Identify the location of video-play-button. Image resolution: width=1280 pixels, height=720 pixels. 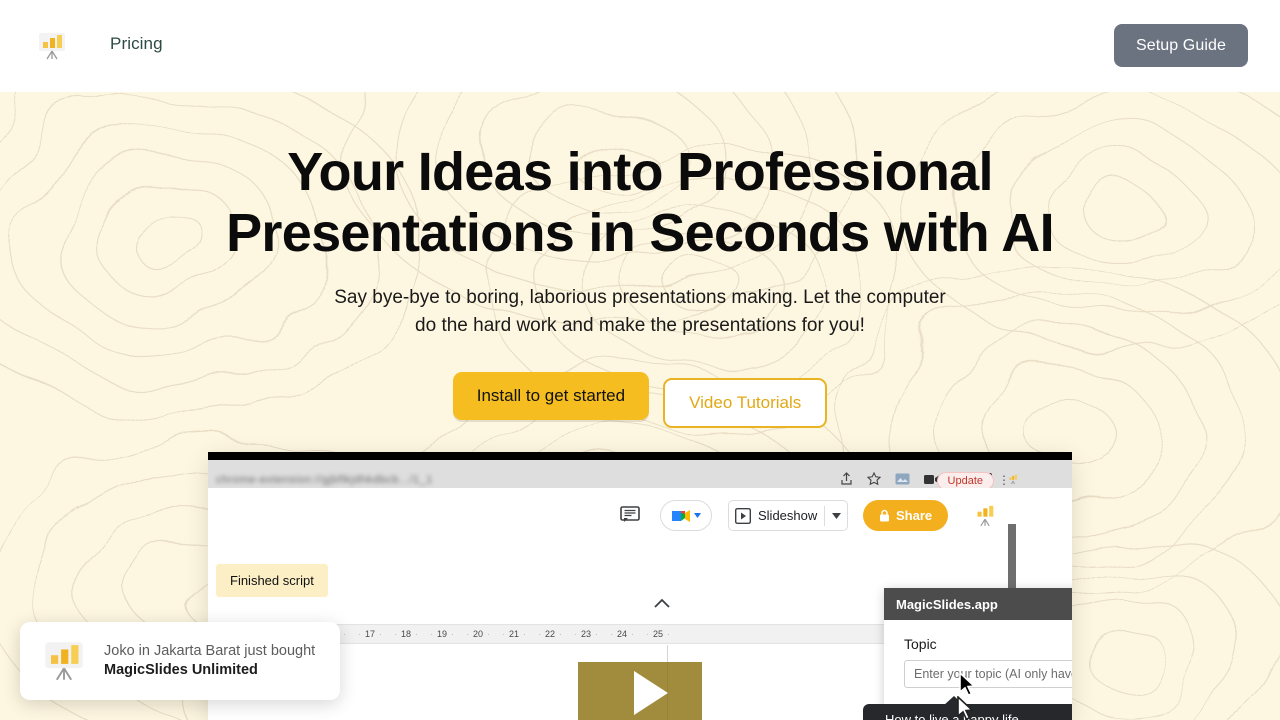
(640, 691).